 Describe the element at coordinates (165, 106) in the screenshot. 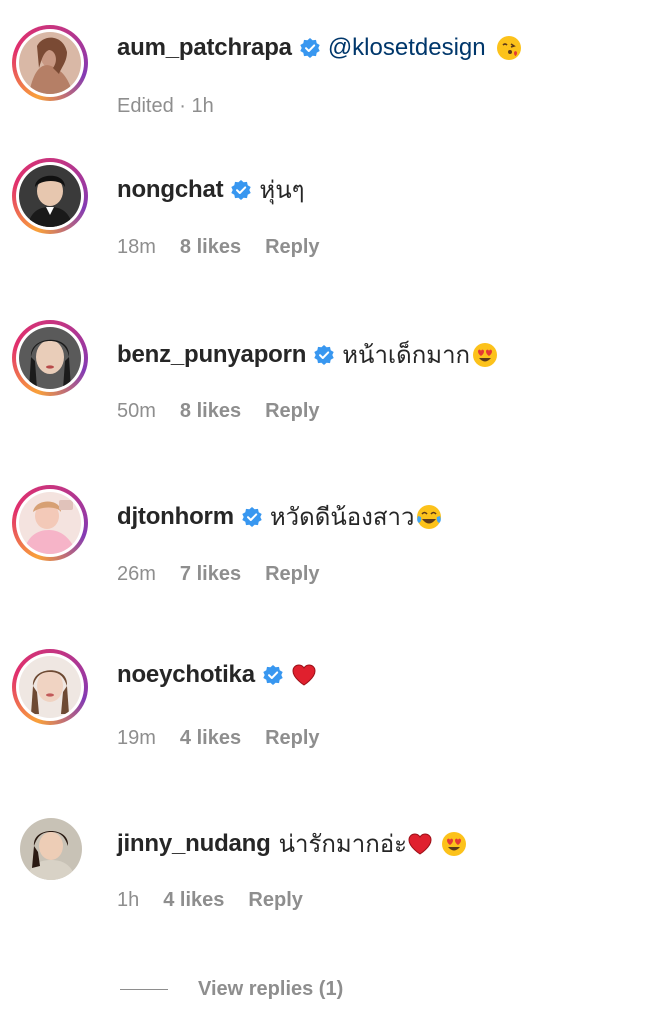

I see `comment-timestamp: Edited · 1h` at that location.